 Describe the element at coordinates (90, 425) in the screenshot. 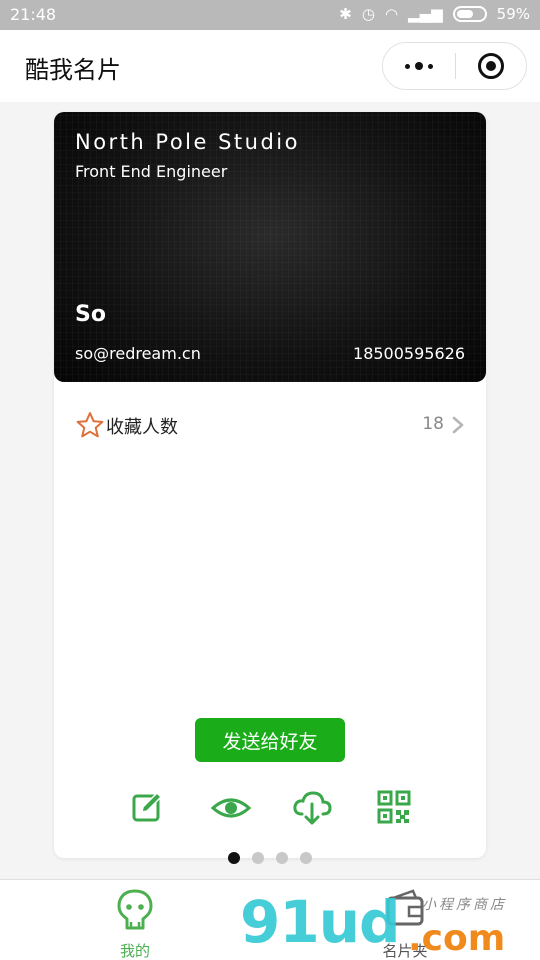

I see `star-icon` at that location.